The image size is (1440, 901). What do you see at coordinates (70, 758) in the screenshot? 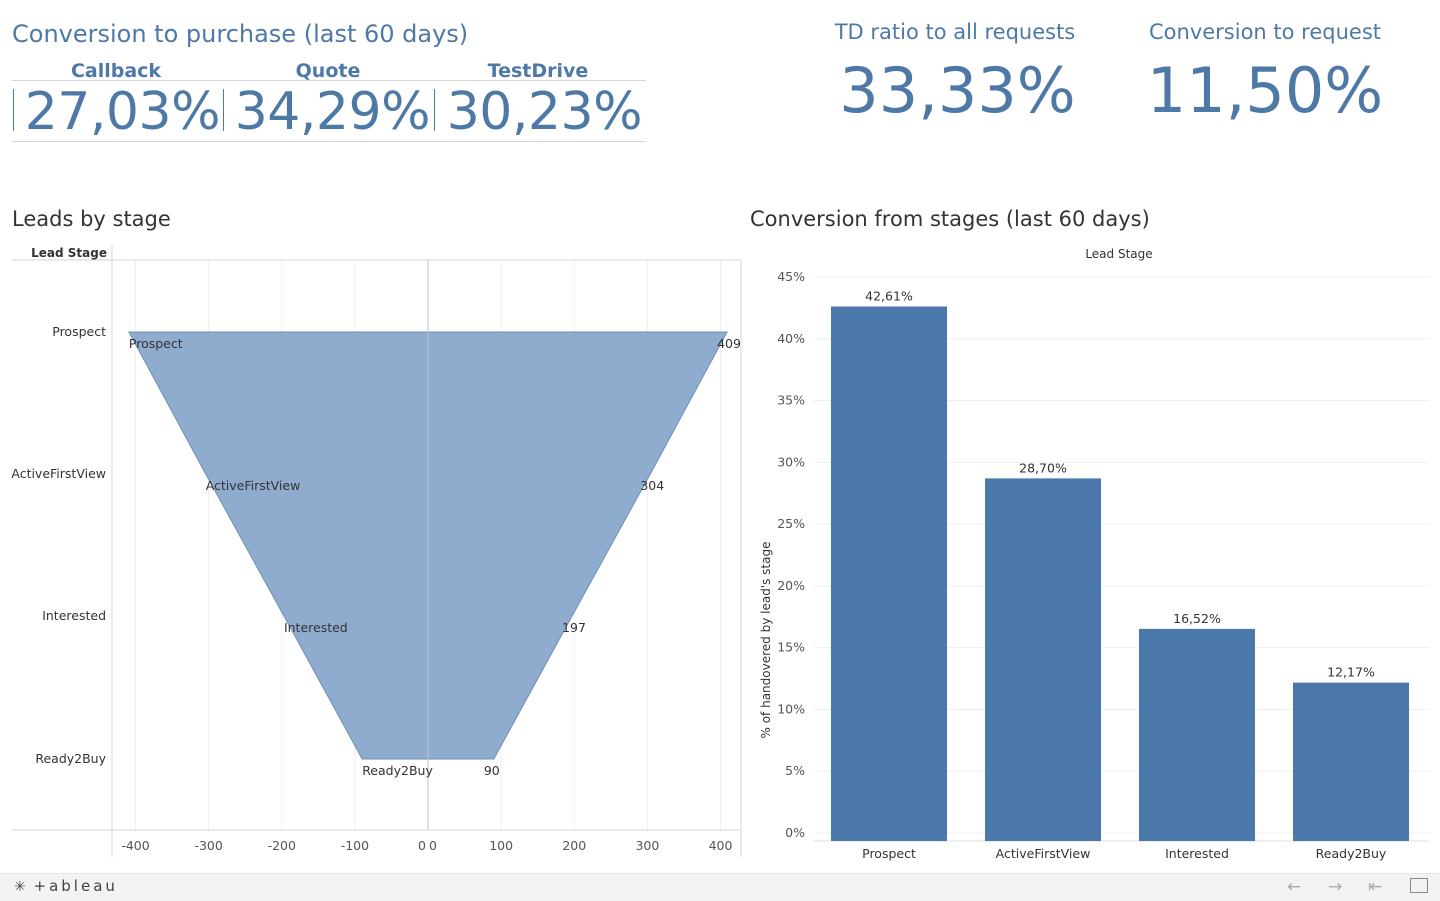
I see `funnel-row-label: Ready2Buy` at bounding box center [70, 758].